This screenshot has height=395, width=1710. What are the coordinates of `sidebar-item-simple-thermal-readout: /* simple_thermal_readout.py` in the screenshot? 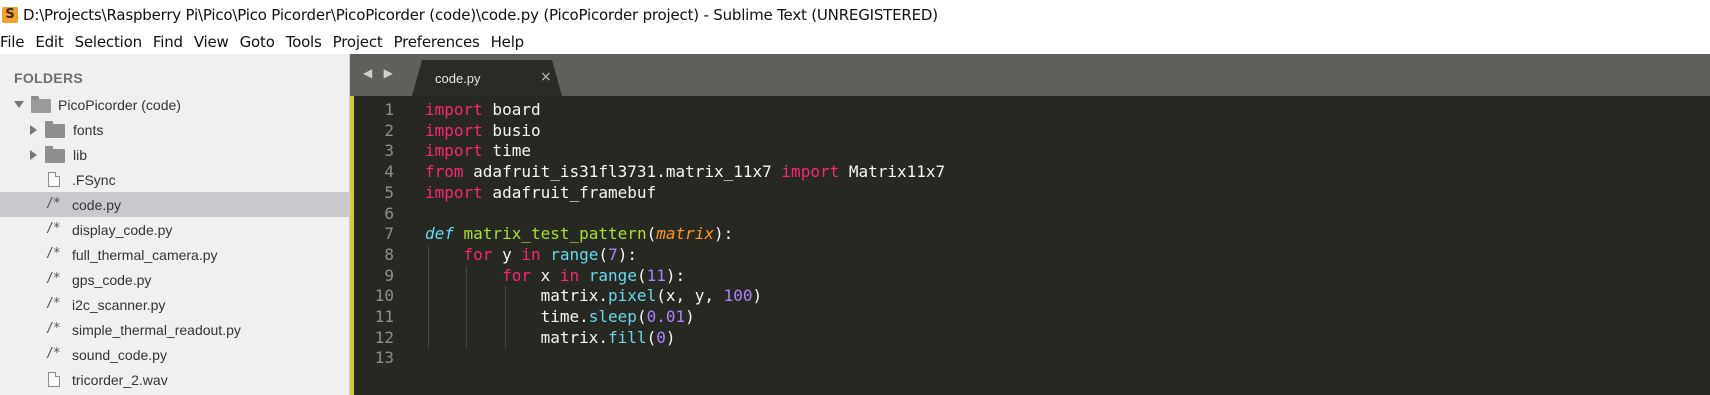 It's located at (174, 329).